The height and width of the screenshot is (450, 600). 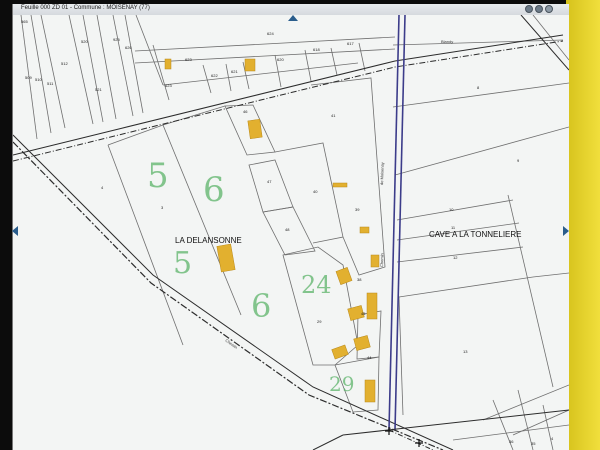 I want to click on handwritten-6-b: 6, so click(x=261, y=306).